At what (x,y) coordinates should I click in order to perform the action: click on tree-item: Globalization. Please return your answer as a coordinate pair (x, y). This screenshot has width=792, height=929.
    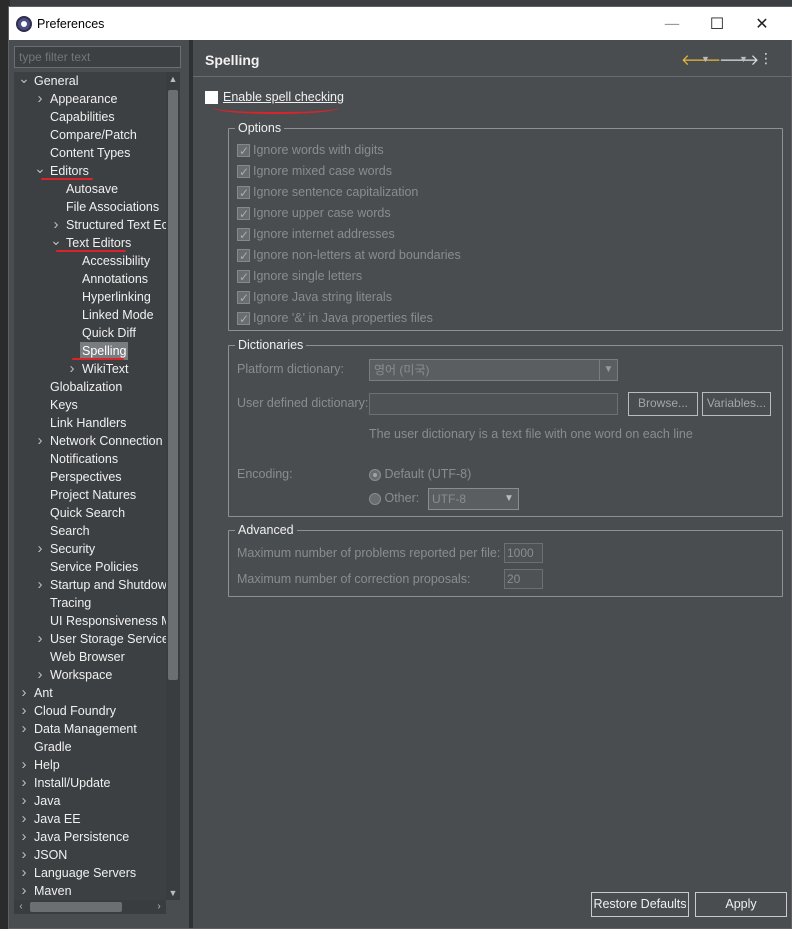
    Looking at the image, I should click on (78, 387).